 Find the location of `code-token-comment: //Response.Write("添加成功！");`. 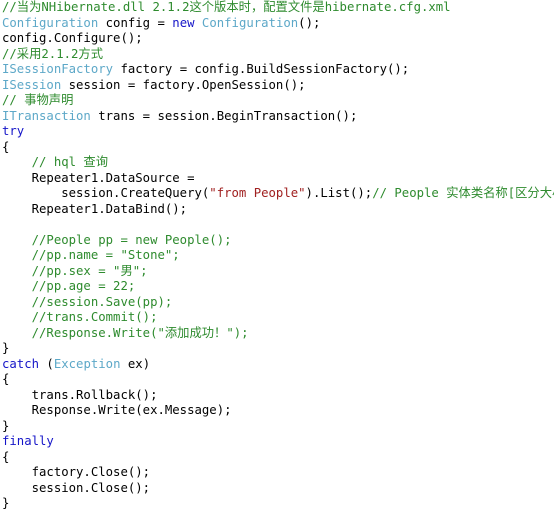

code-token-comment: //Response.Write("添加成功！"); is located at coordinates (125, 332).